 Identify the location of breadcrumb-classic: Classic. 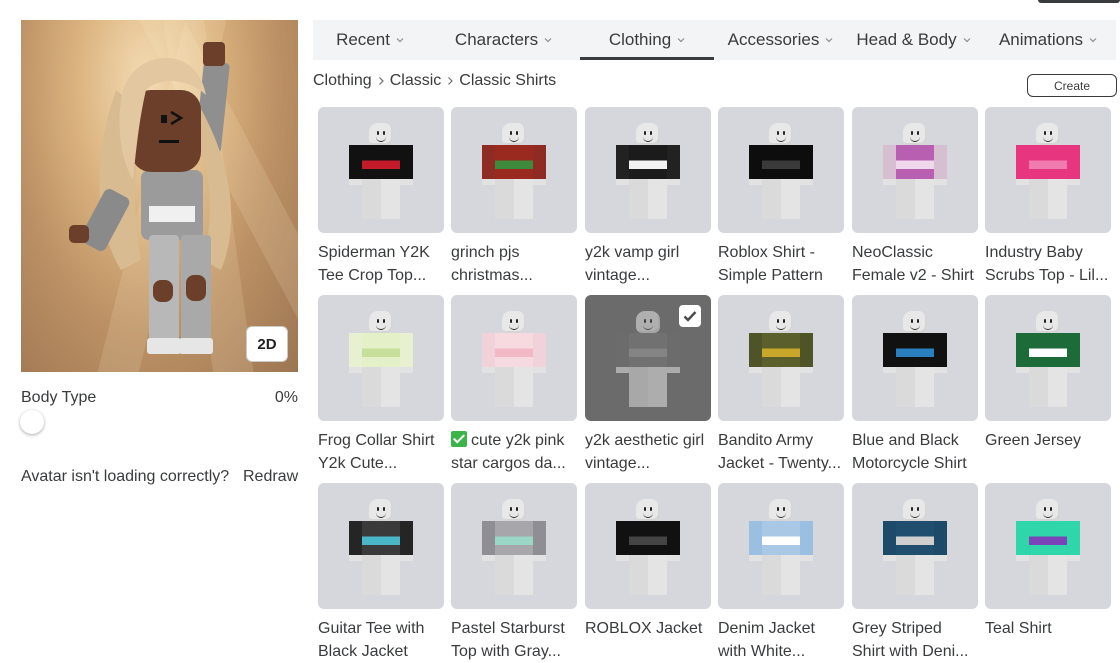
(416, 81).